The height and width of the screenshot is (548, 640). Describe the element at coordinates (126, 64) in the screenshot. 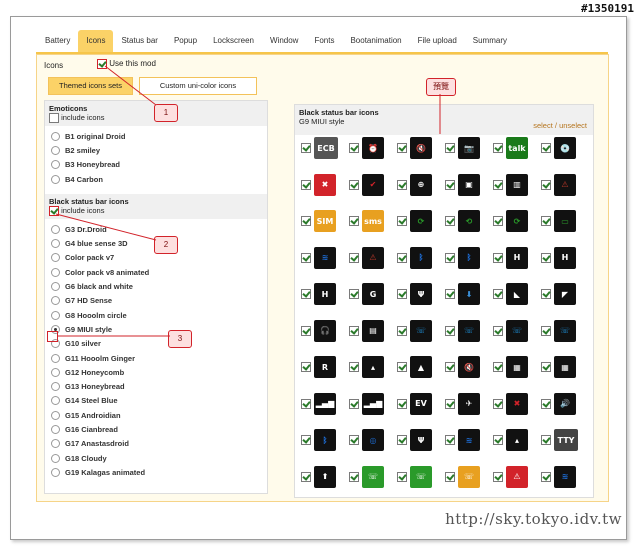

I see `use-mod-toggle: Use this mod` at that location.